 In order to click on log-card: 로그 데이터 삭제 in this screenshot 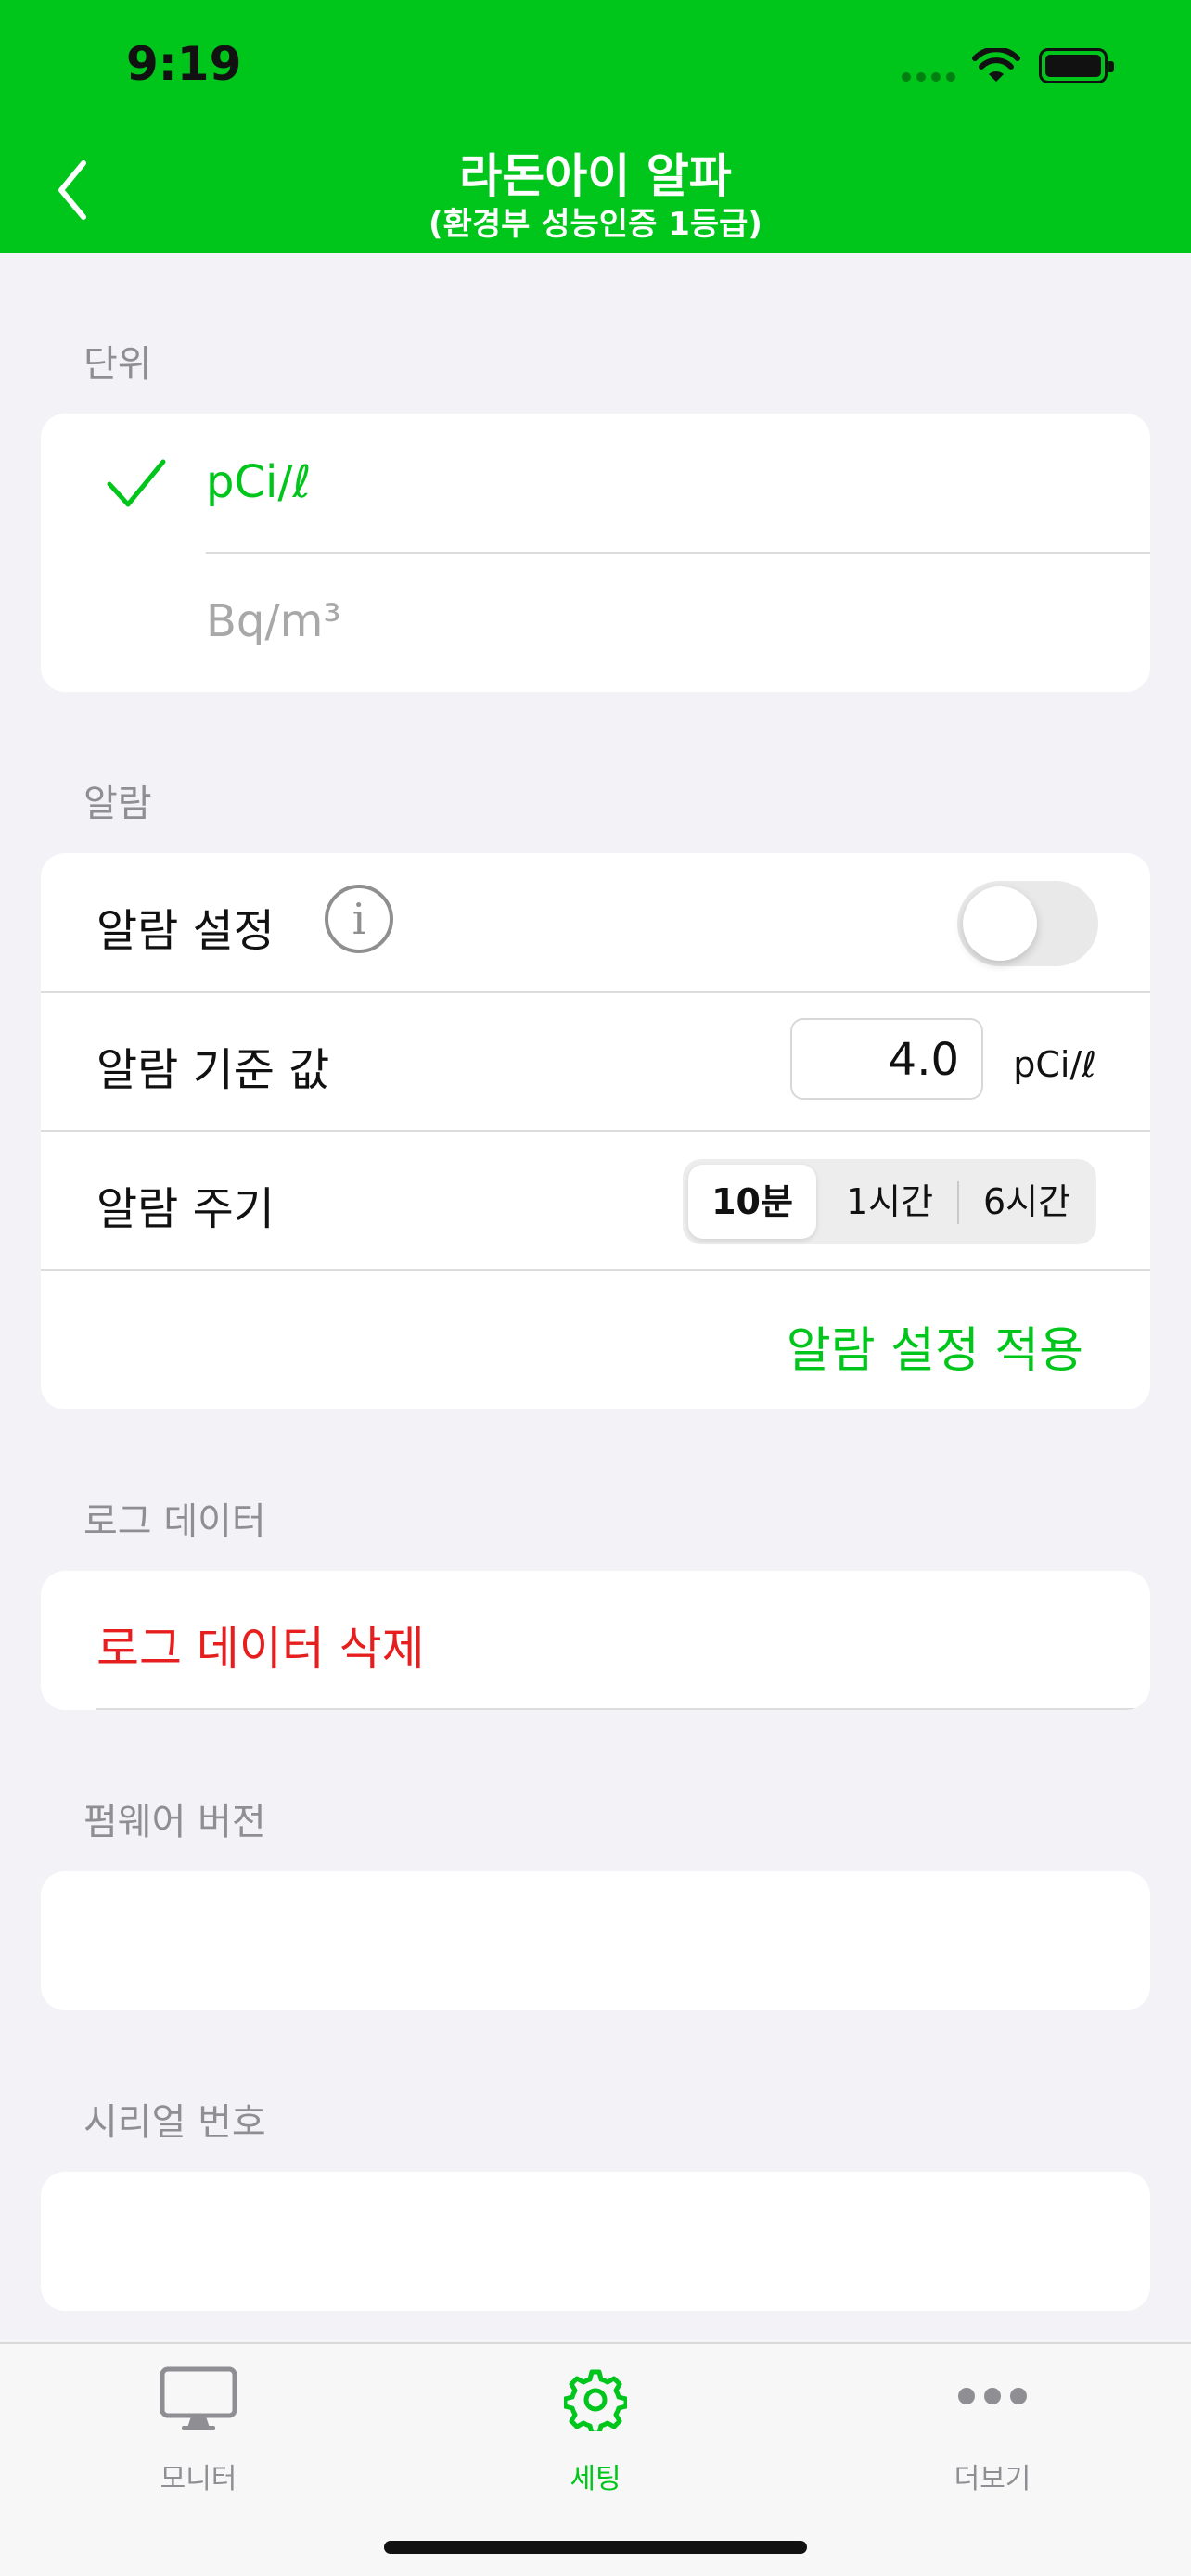, I will do `click(595, 1640)`.